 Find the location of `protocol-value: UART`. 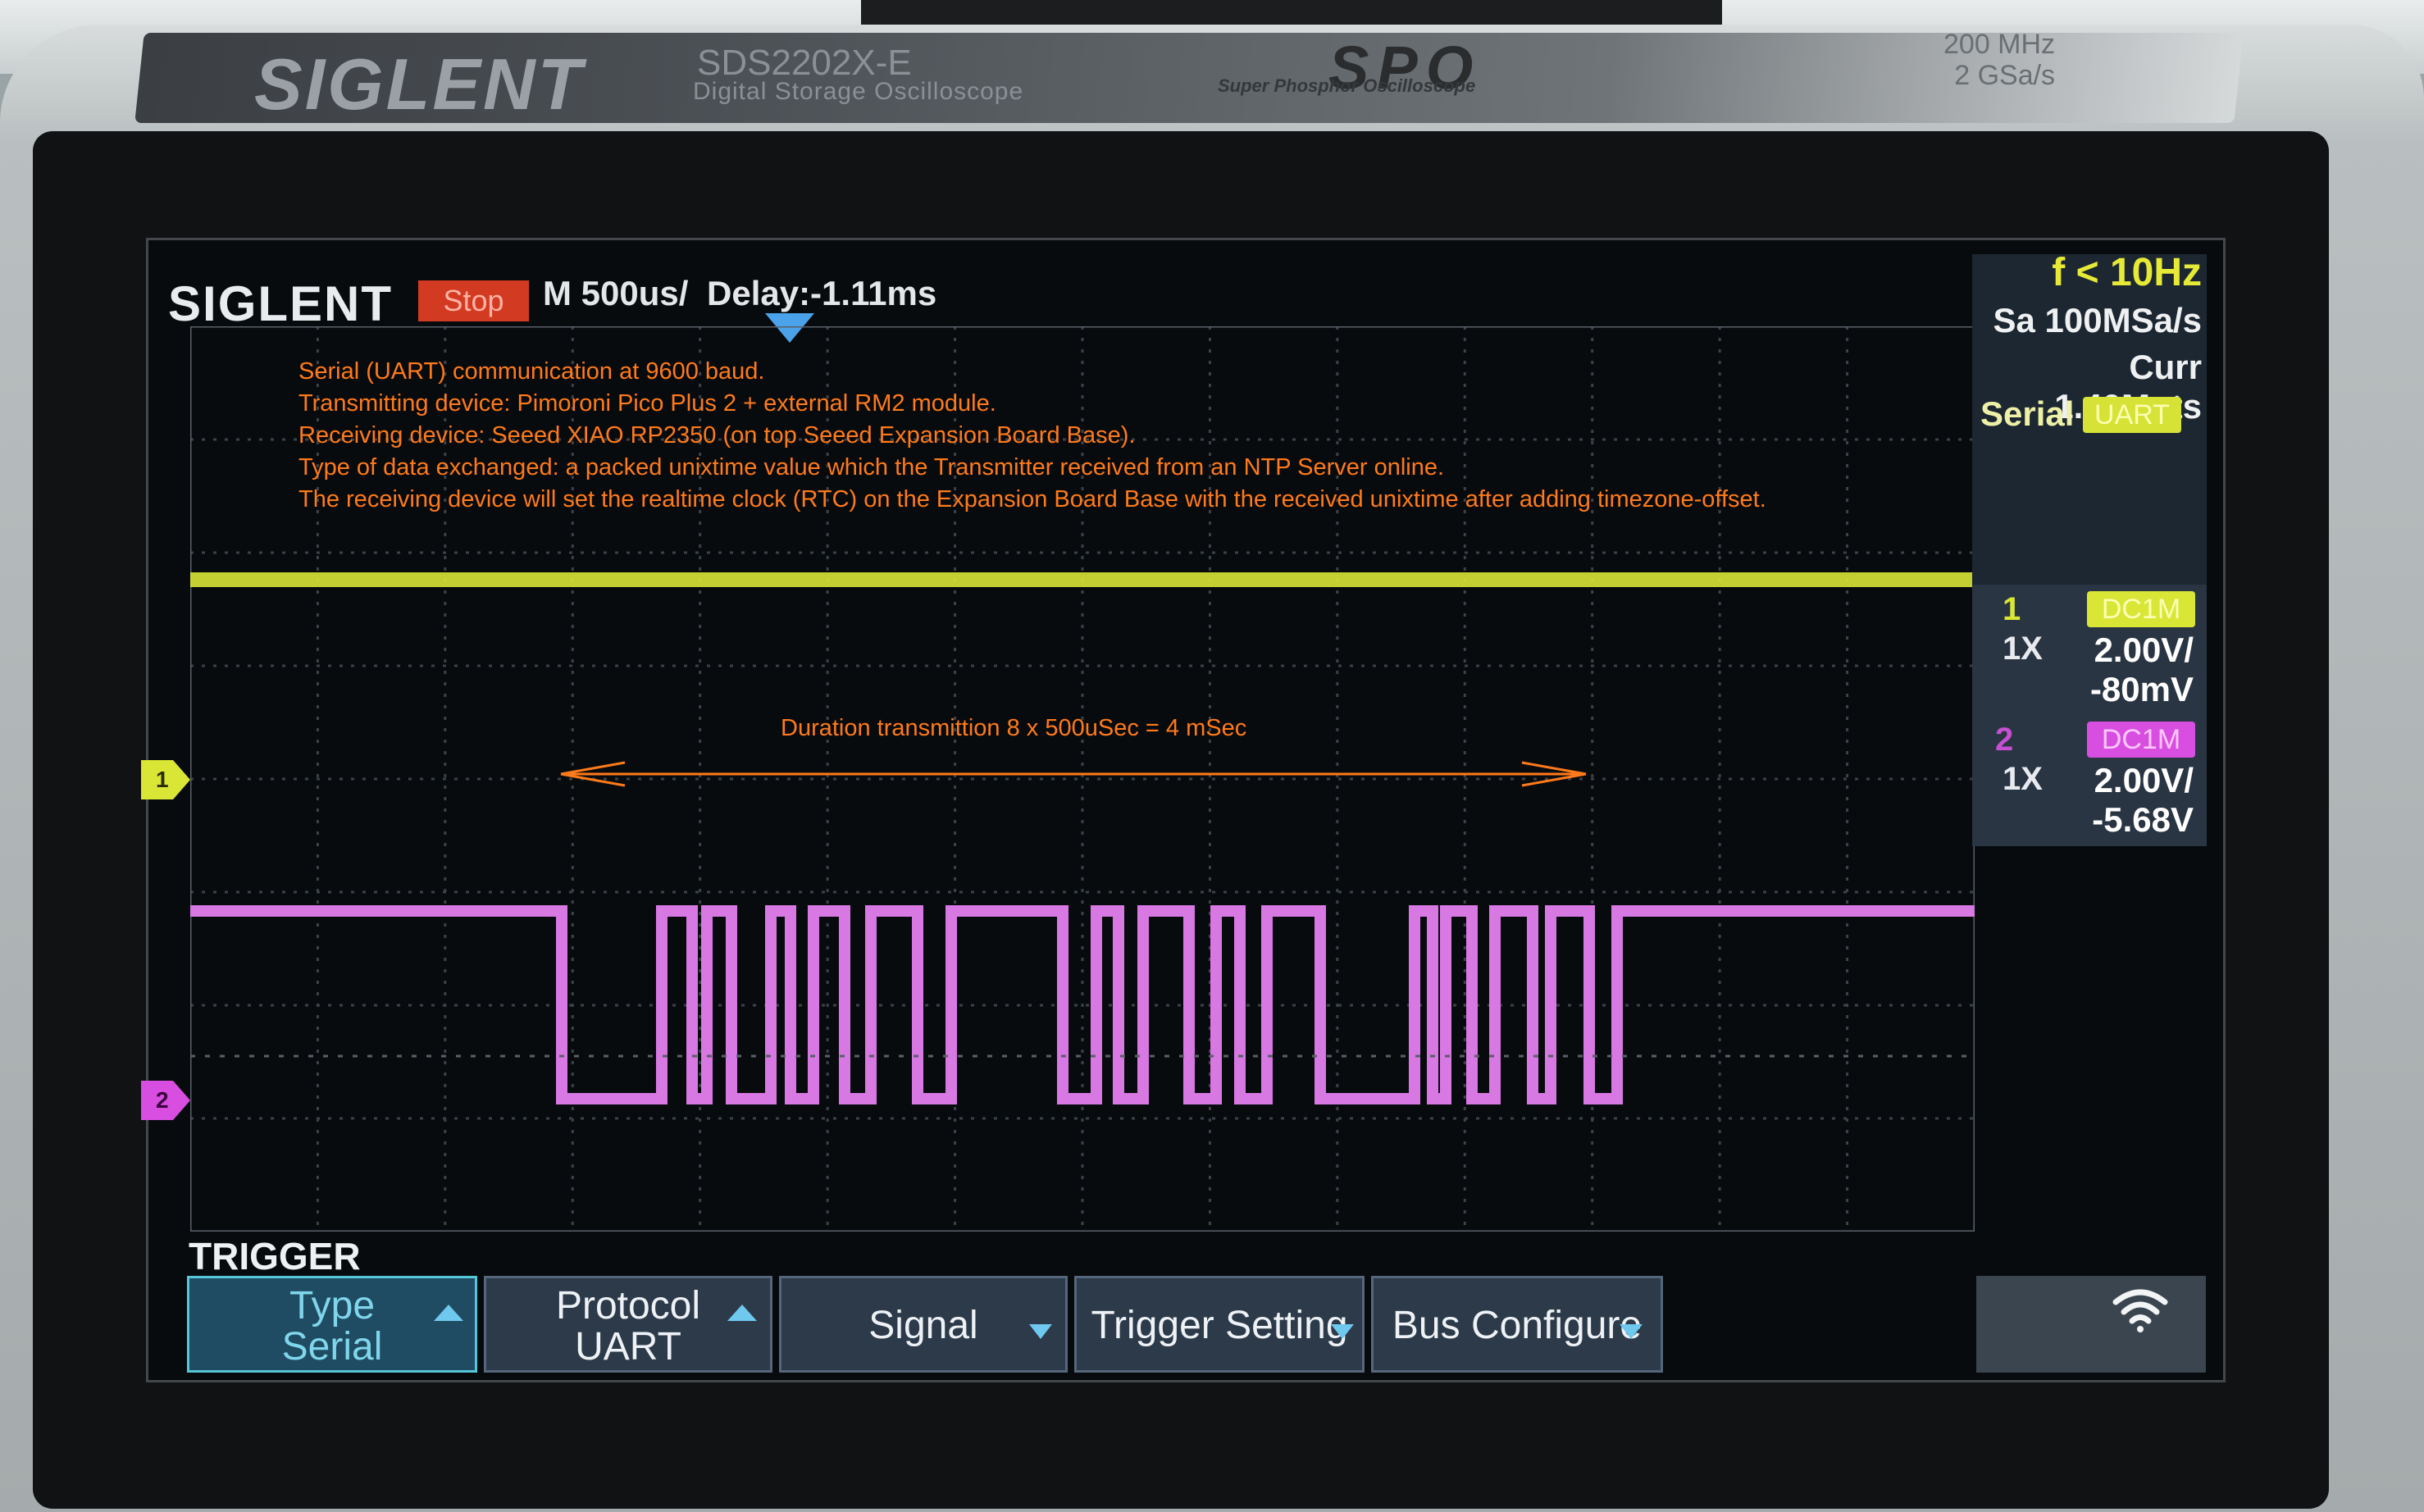

protocol-value: UART is located at coordinates (628, 1347).